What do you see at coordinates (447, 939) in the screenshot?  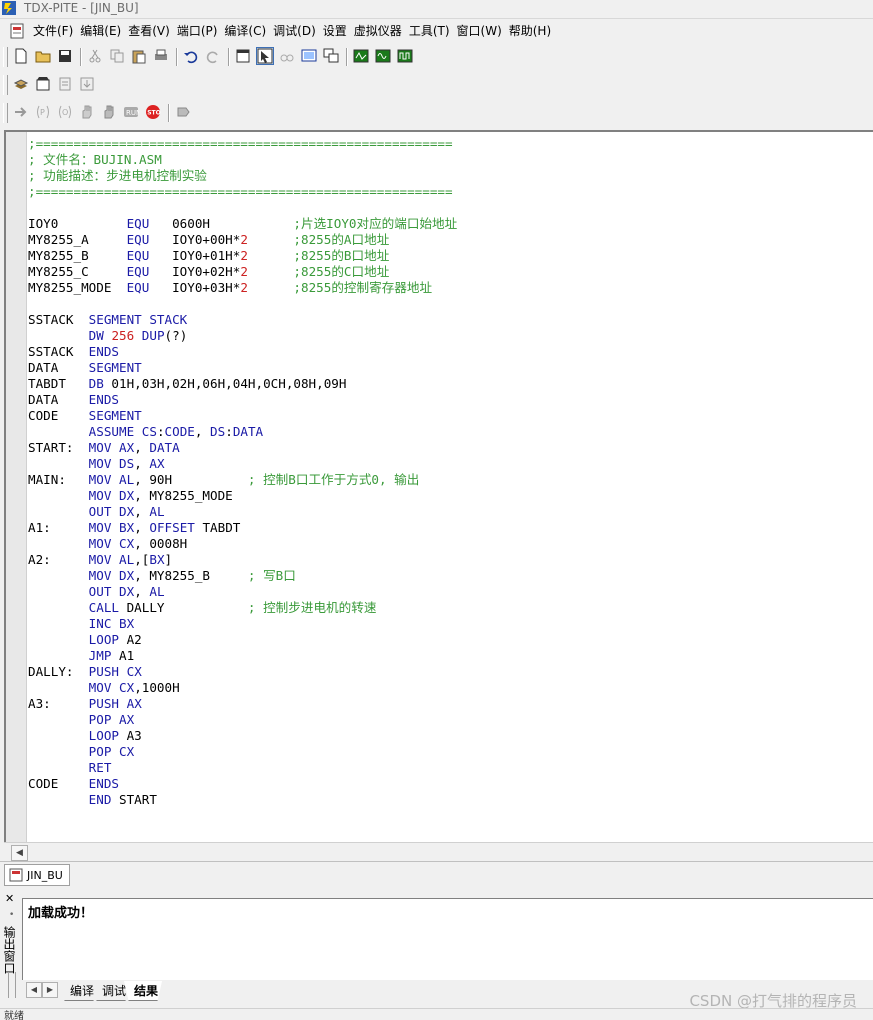 I see `output-text-area: 加载成功！` at bounding box center [447, 939].